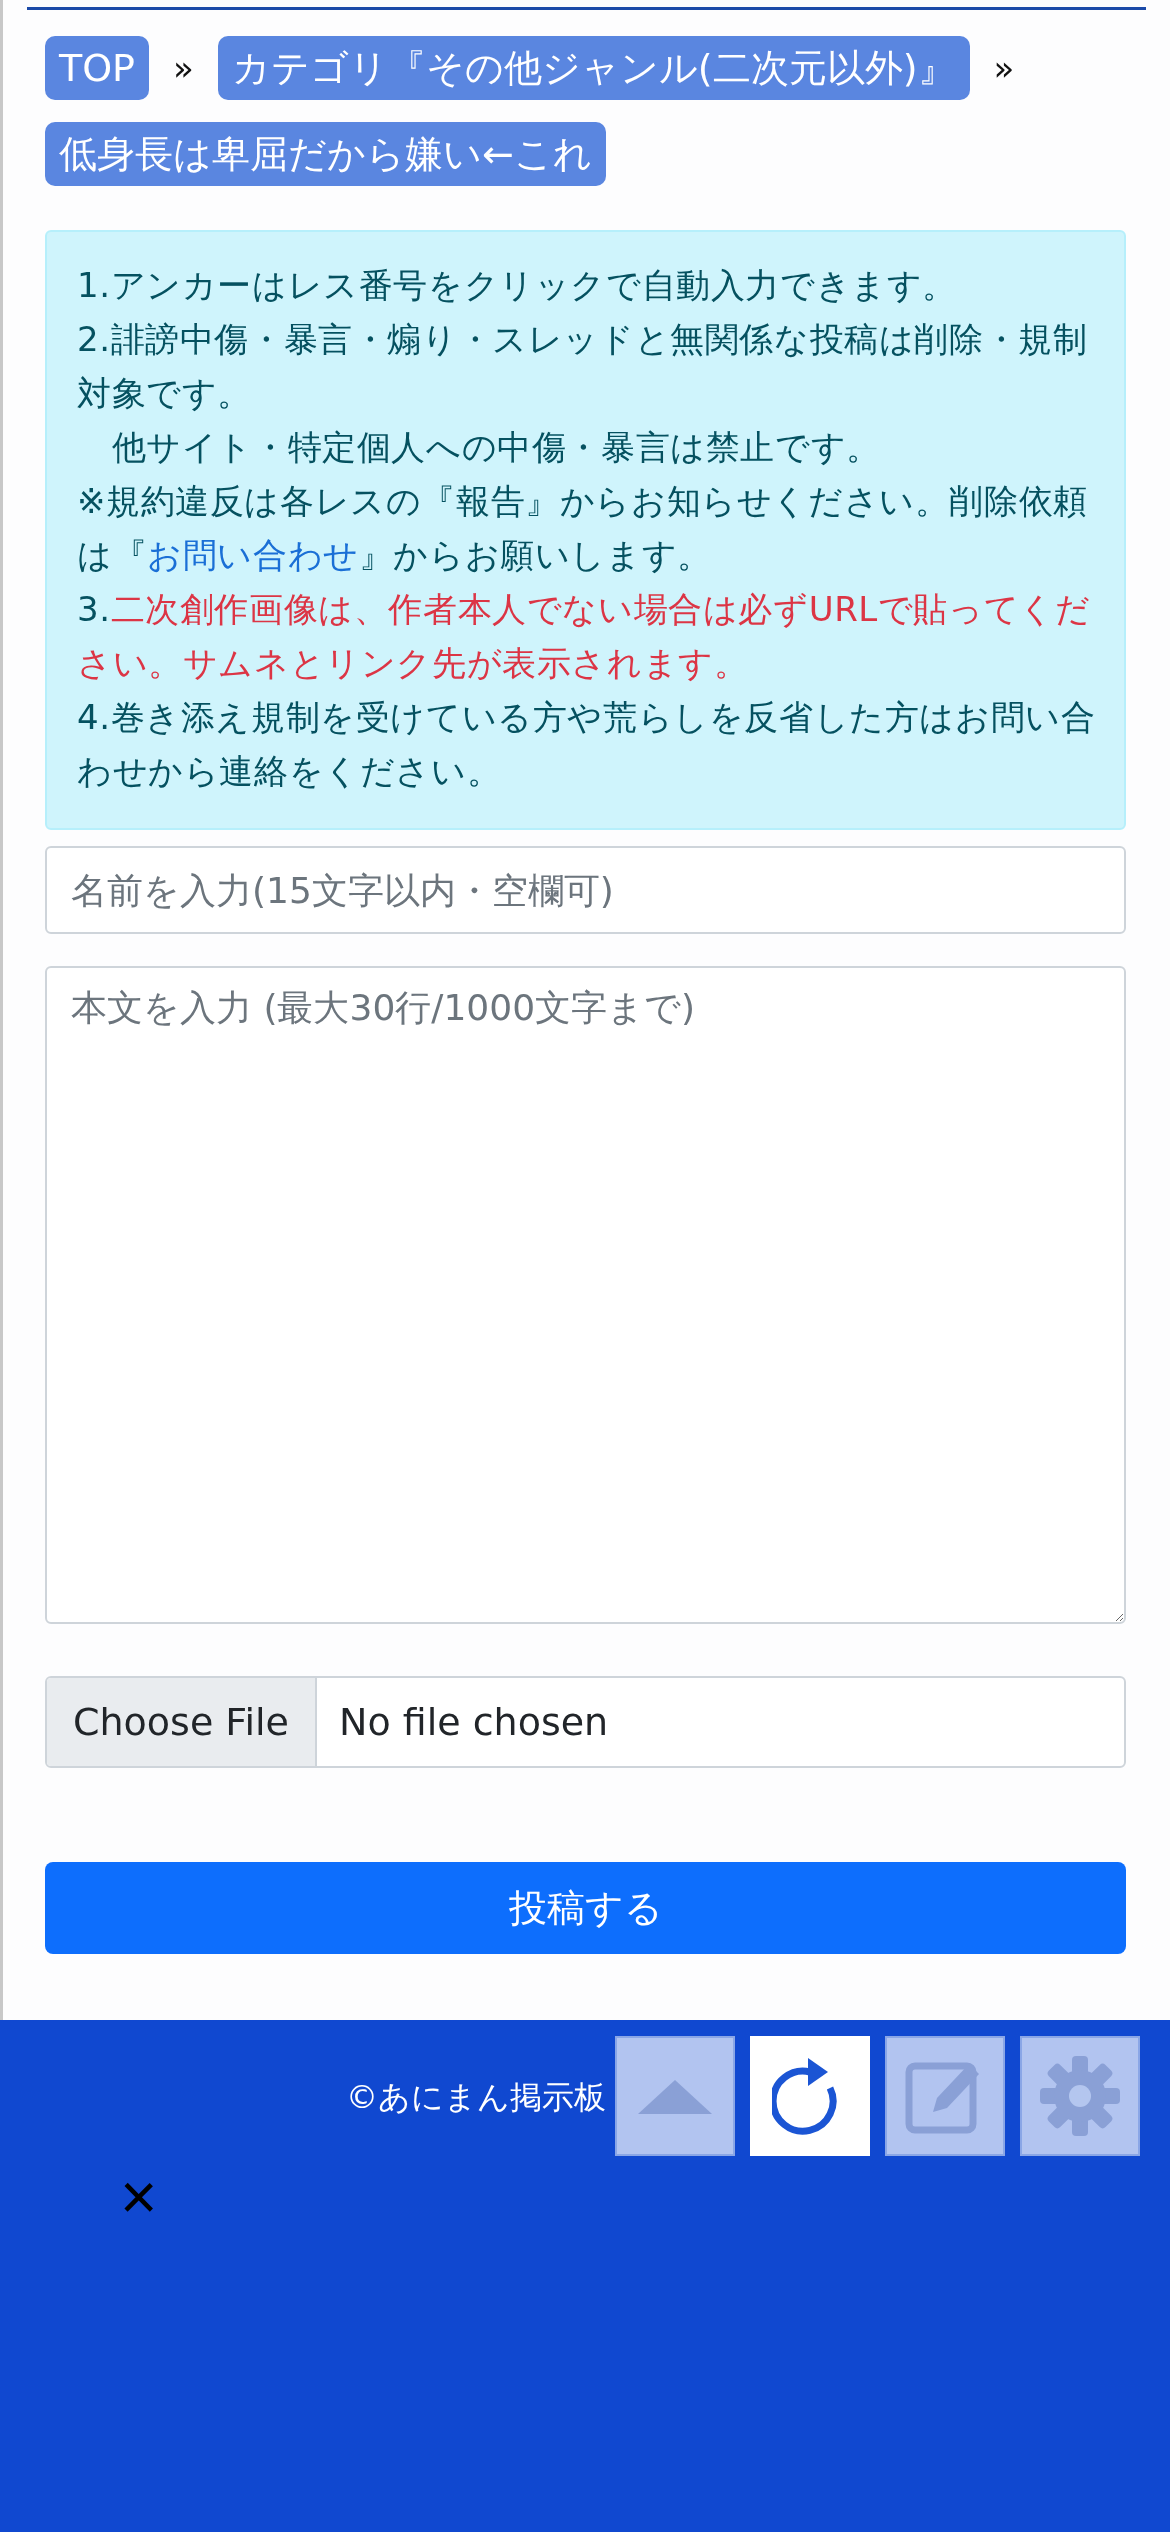 This screenshot has height=2532, width=1170. I want to click on write-button, so click(945, 2096).